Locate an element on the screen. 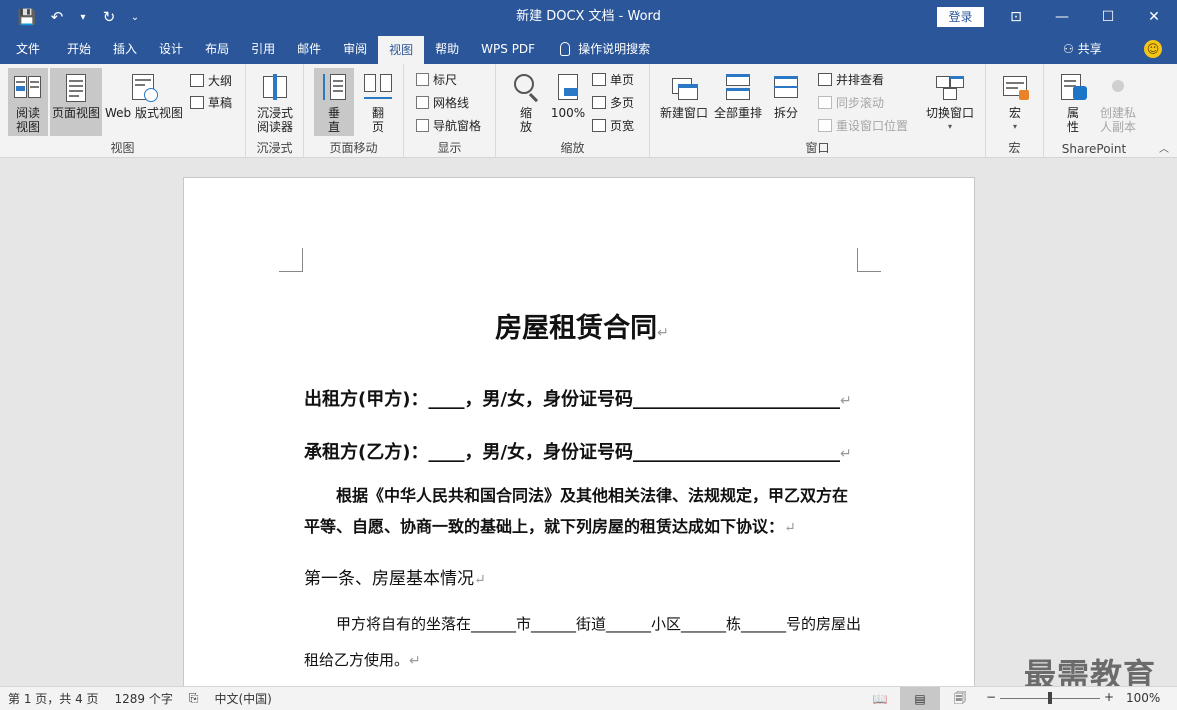 The width and height of the screenshot is (1177, 710). tab-insert: 插入 is located at coordinates (125, 49).